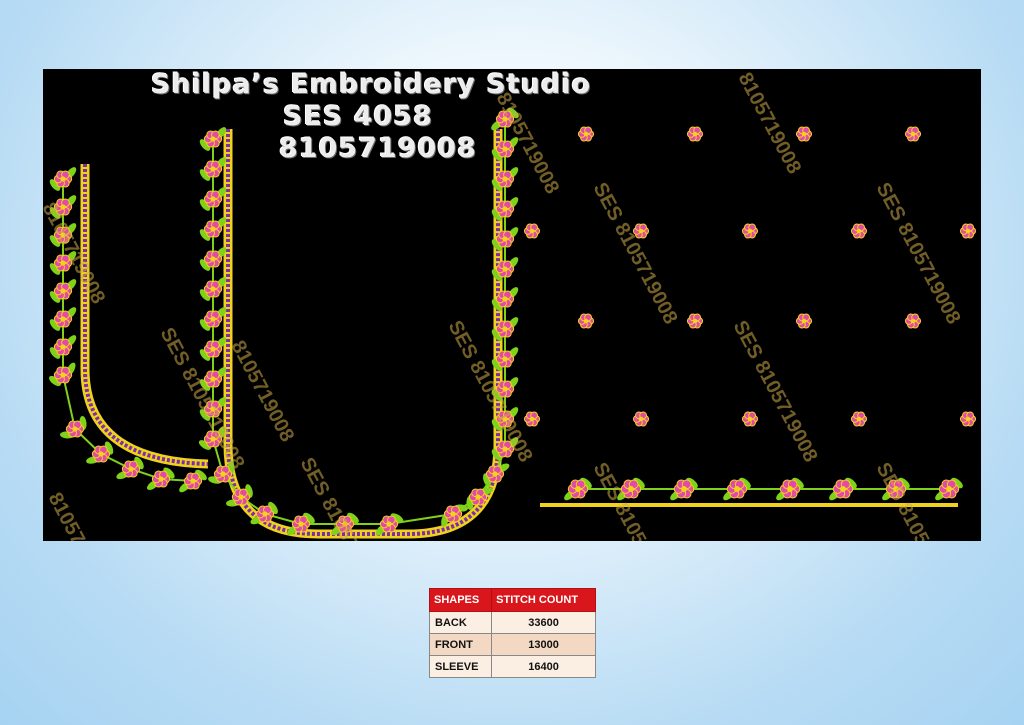 This screenshot has height=725, width=1024. Describe the element at coordinates (460, 666) in the screenshot. I see `shape-cell: SLEEVE` at that location.